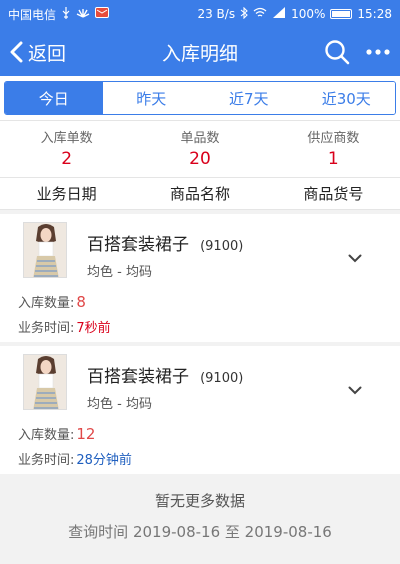 The width and height of the screenshot is (400, 564). I want to click on quantity-value: 12, so click(86, 434).